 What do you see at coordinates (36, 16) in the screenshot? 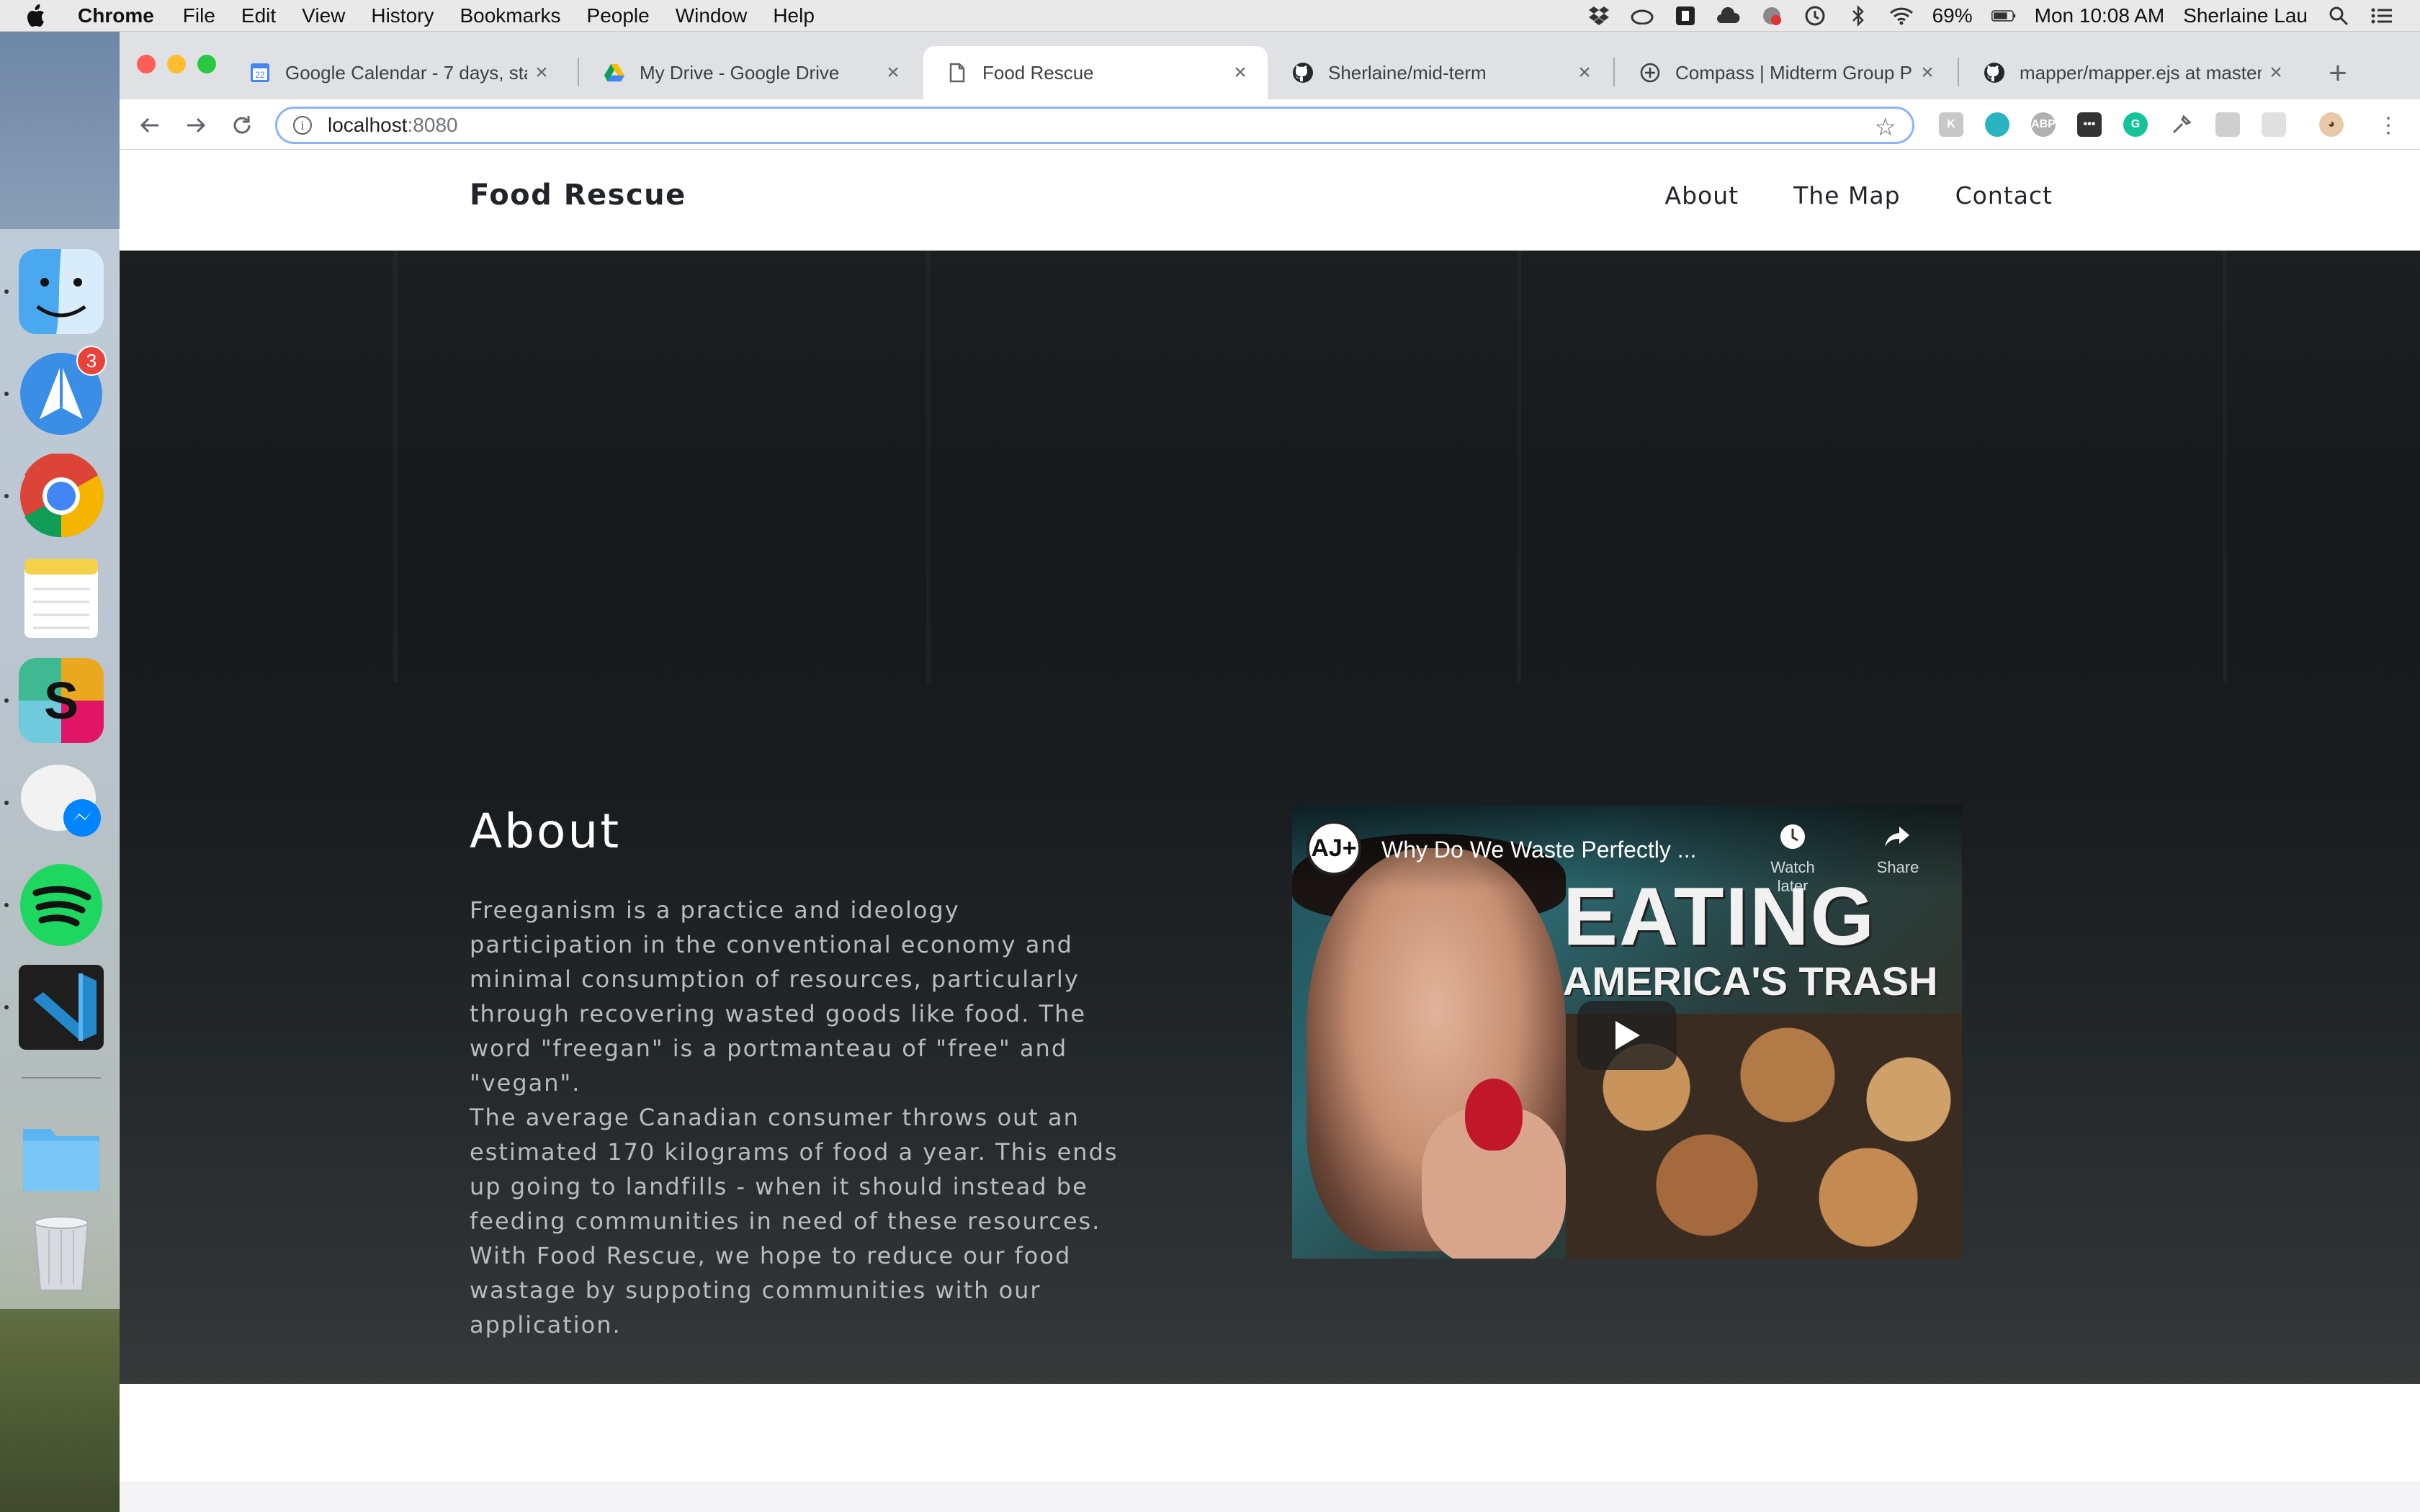
I see `apple-menu-icon` at bounding box center [36, 16].